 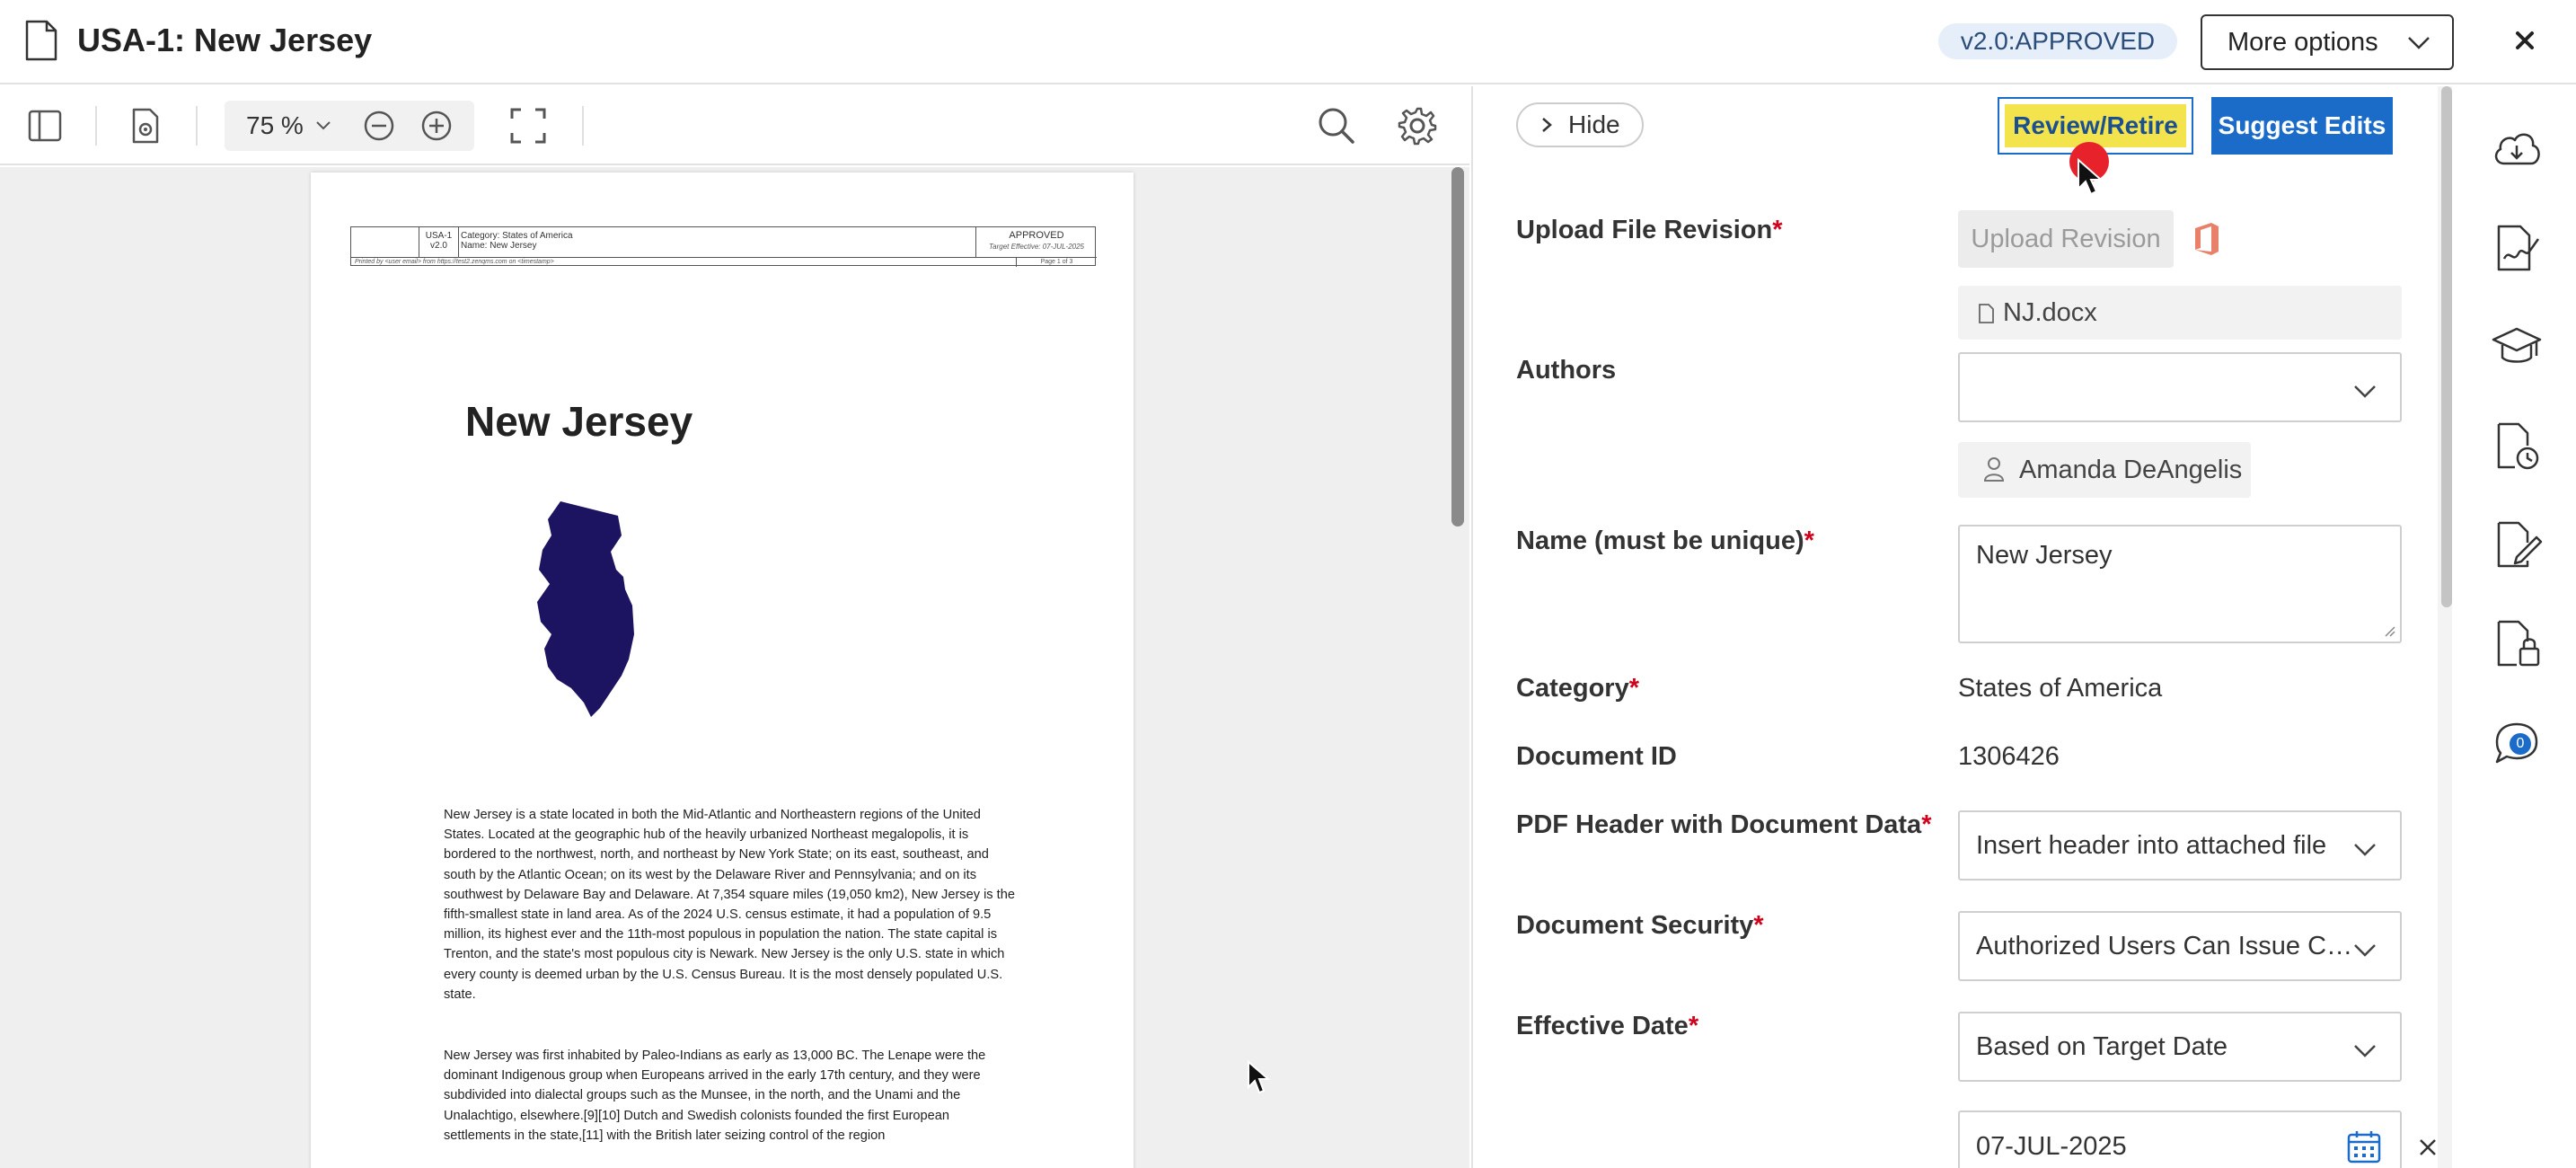 I want to click on pdf-header-select: Insert header into attached file, so click(x=2180, y=845).